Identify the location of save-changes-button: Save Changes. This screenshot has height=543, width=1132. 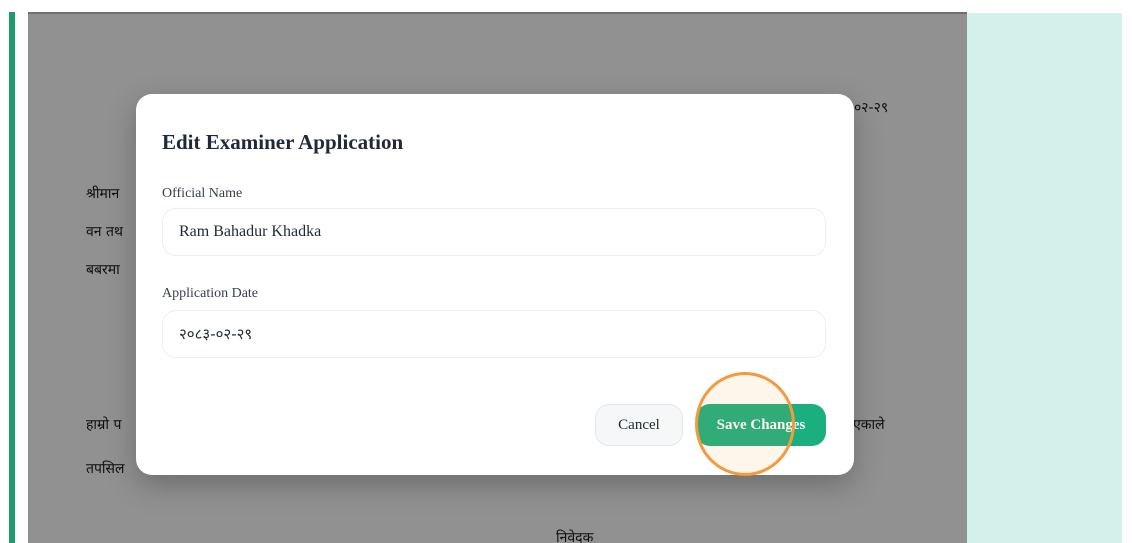
(761, 425).